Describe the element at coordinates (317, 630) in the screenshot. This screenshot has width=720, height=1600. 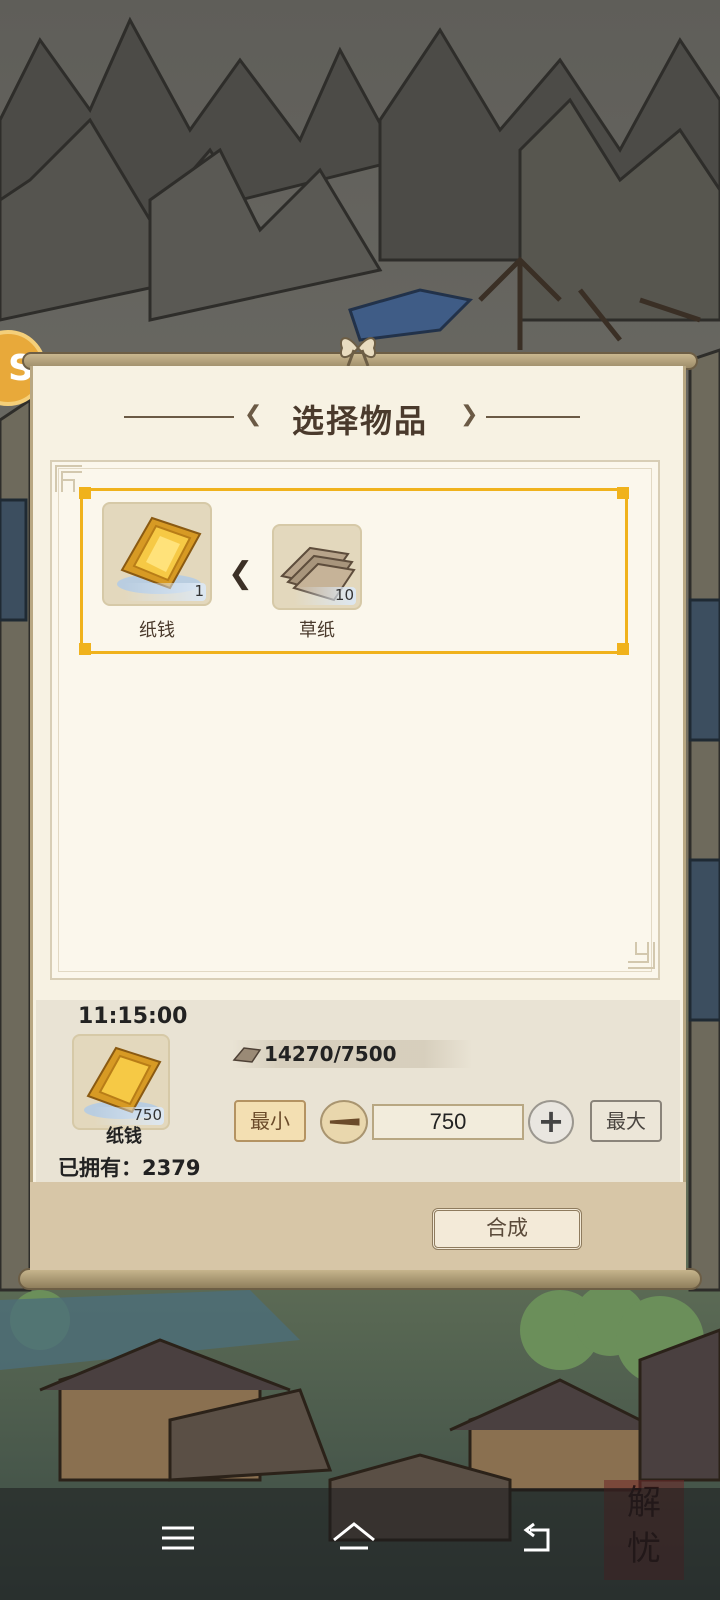
I see `input-item-name: 草纸` at that location.